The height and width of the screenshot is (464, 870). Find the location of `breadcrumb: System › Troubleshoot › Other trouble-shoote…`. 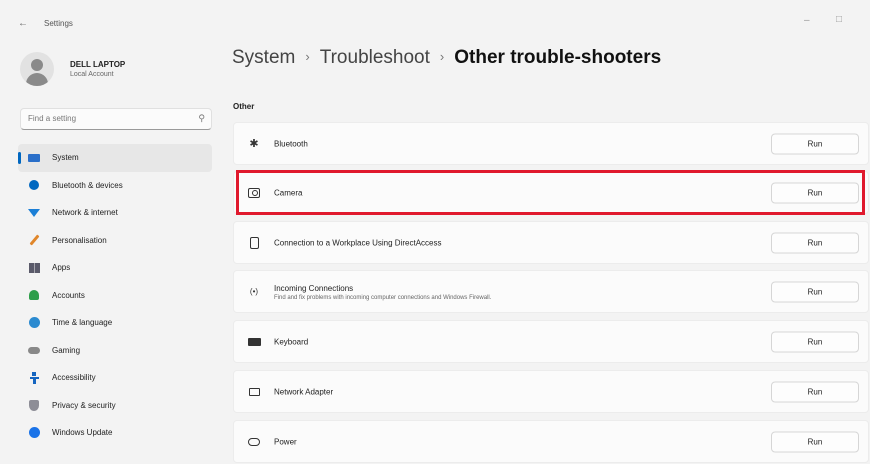

breadcrumb: System › Troubleshoot › Other trouble-shoote… is located at coordinates (446, 58).